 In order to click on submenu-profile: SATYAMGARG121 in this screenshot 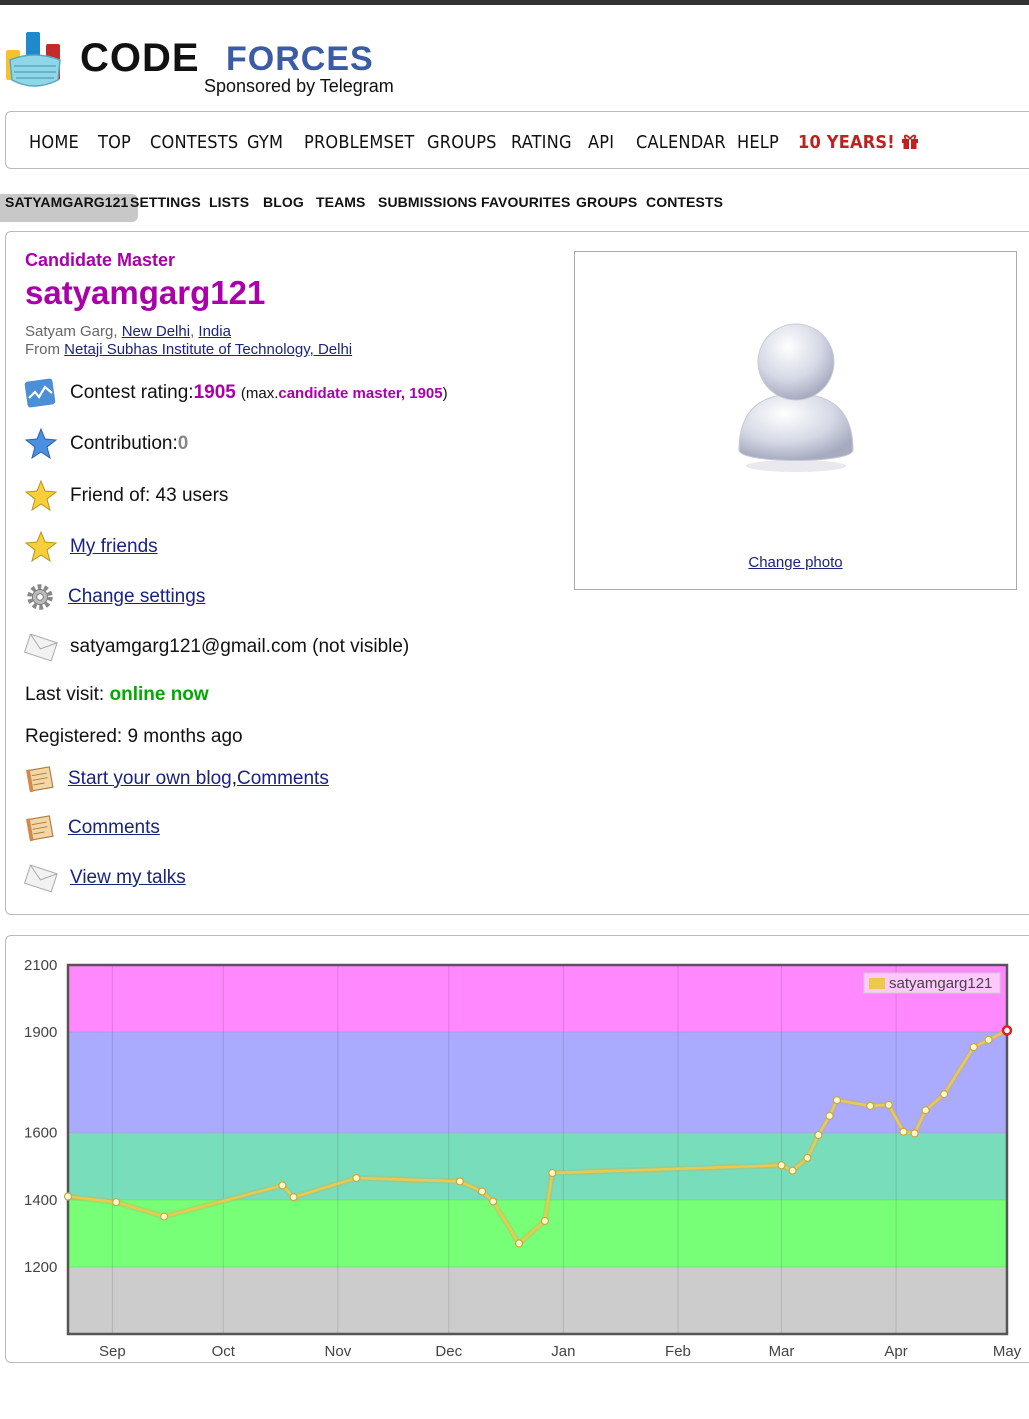, I will do `click(69, 208)`.